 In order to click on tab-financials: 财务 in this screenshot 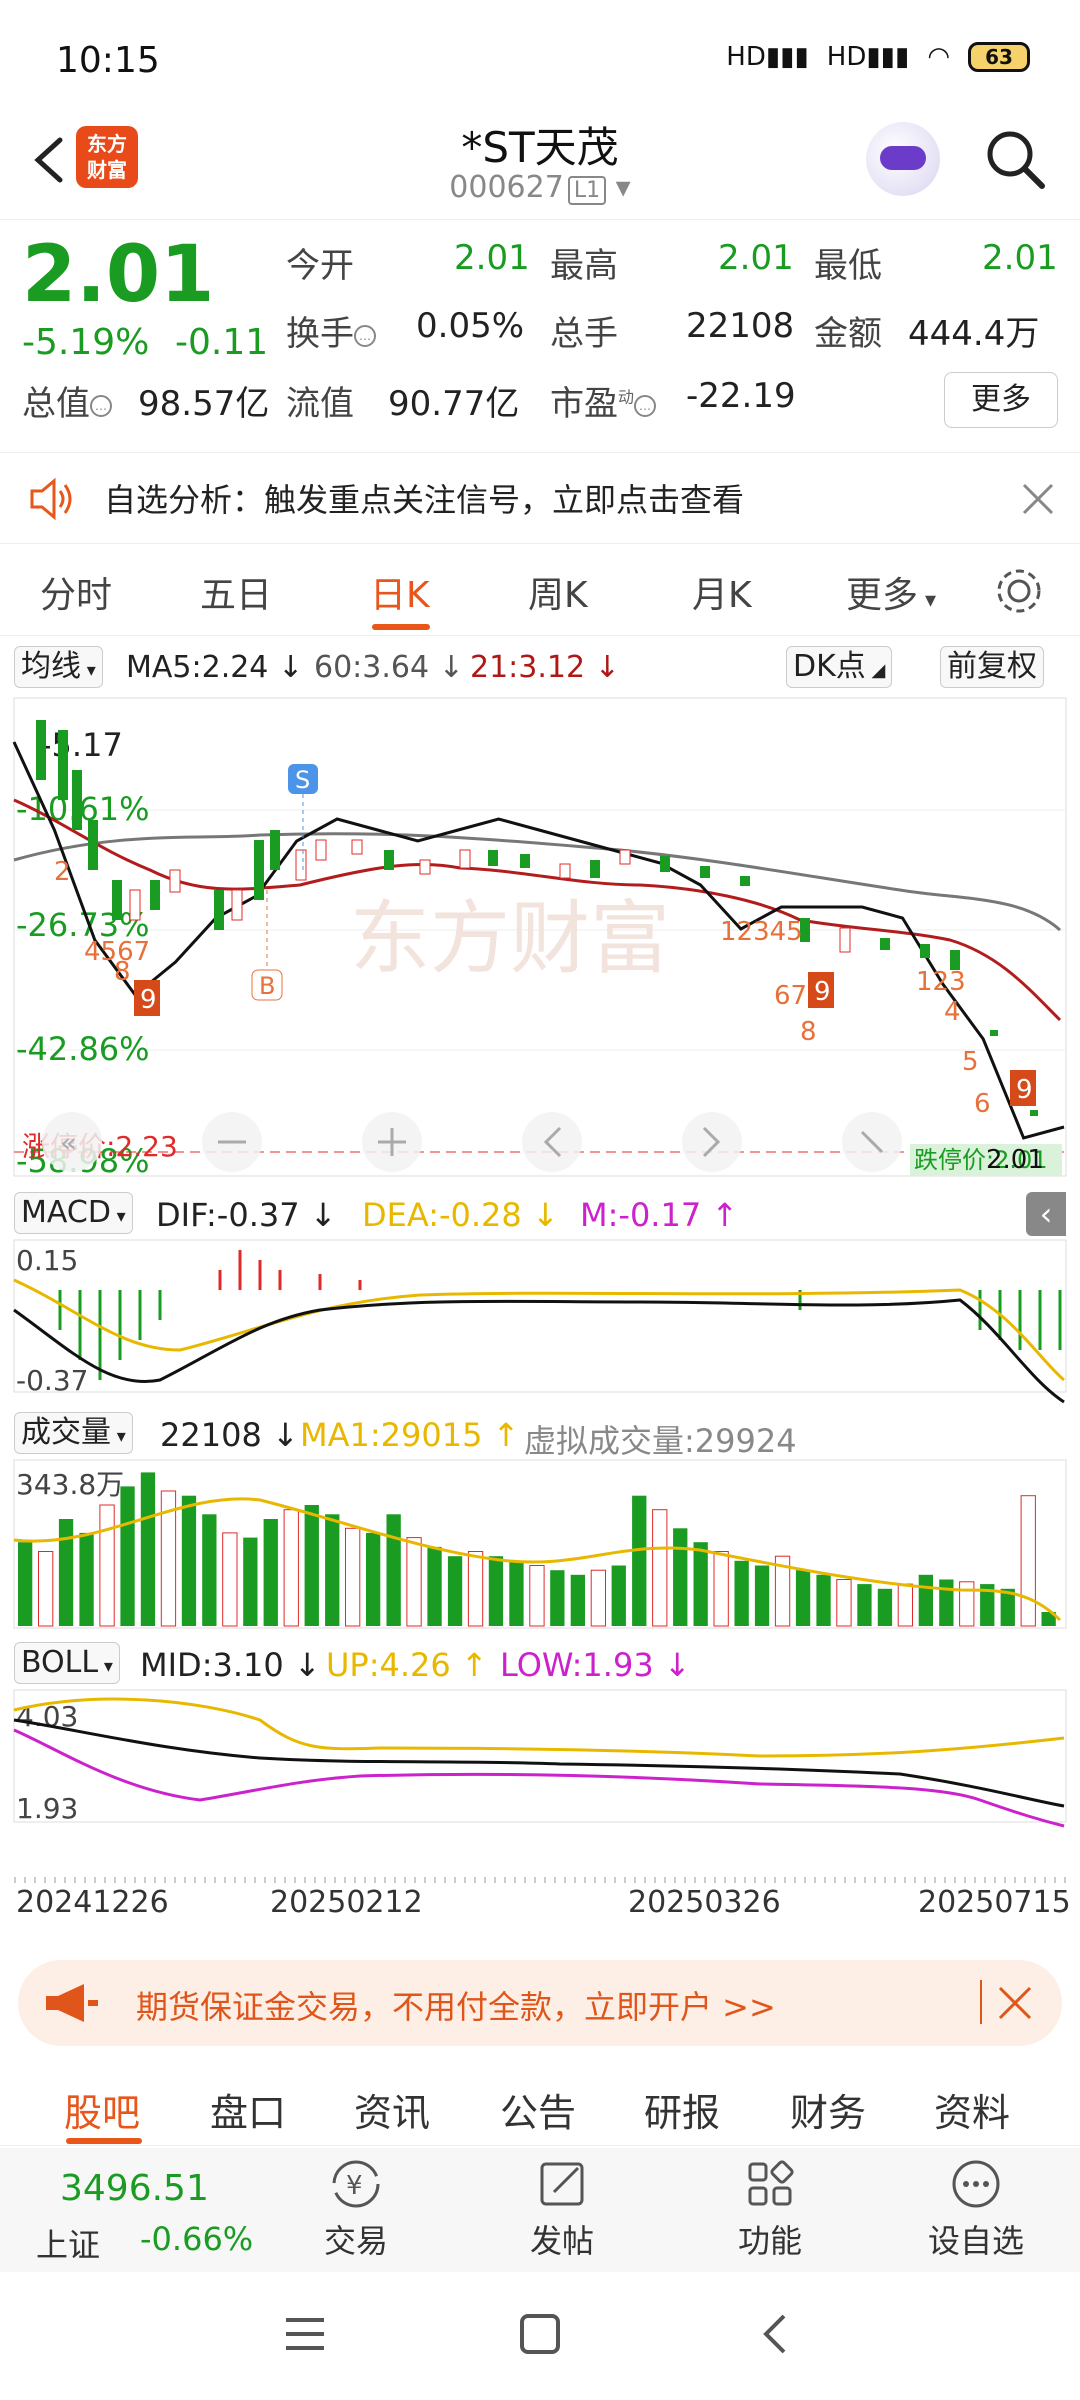, I will do `click(828, 2109)`.